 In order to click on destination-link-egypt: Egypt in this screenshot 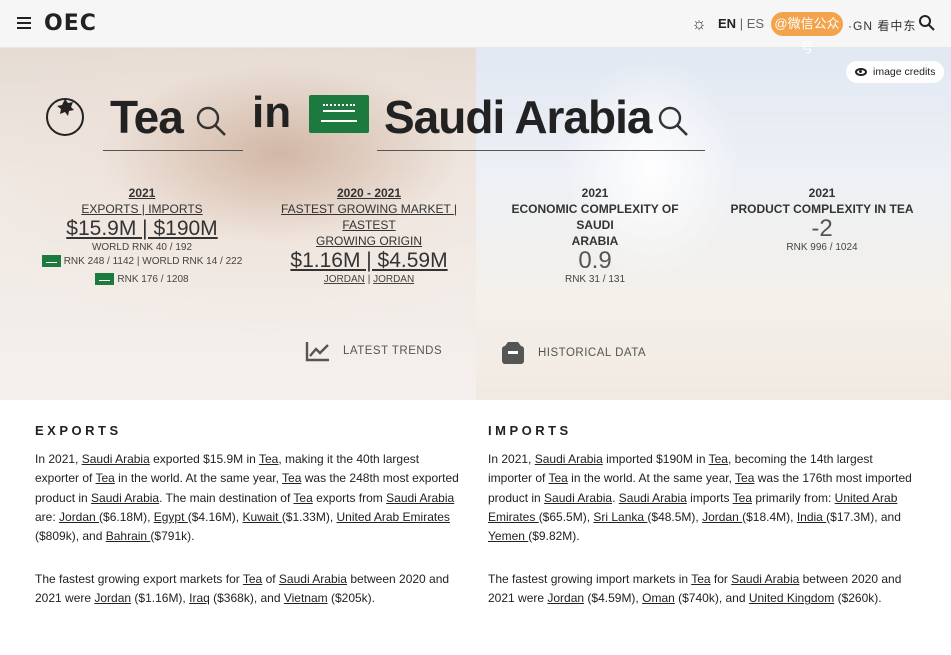, I will do `click(171, 517)`.